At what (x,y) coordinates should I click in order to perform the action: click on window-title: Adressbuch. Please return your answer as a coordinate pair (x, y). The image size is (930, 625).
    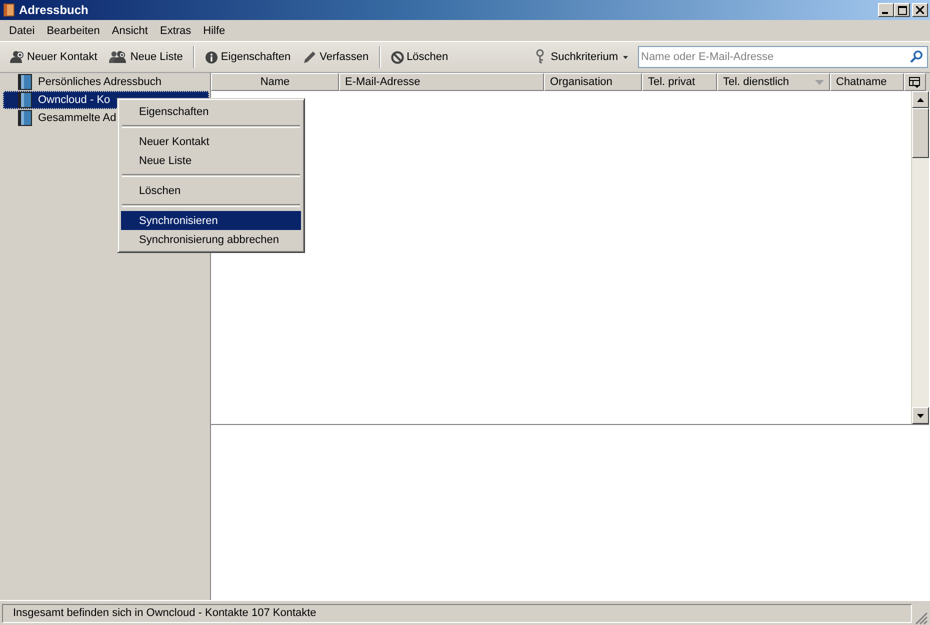
    Looking at the image, I should click on (54, 10).